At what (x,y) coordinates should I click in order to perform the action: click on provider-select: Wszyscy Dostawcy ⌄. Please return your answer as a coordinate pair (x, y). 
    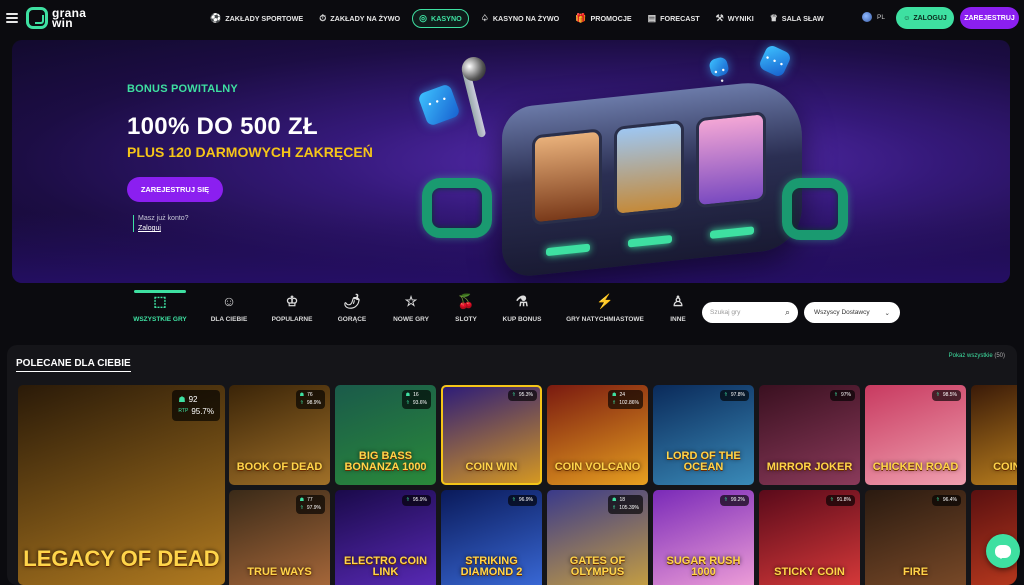
    Looking at the image, I should click on (852, 312).